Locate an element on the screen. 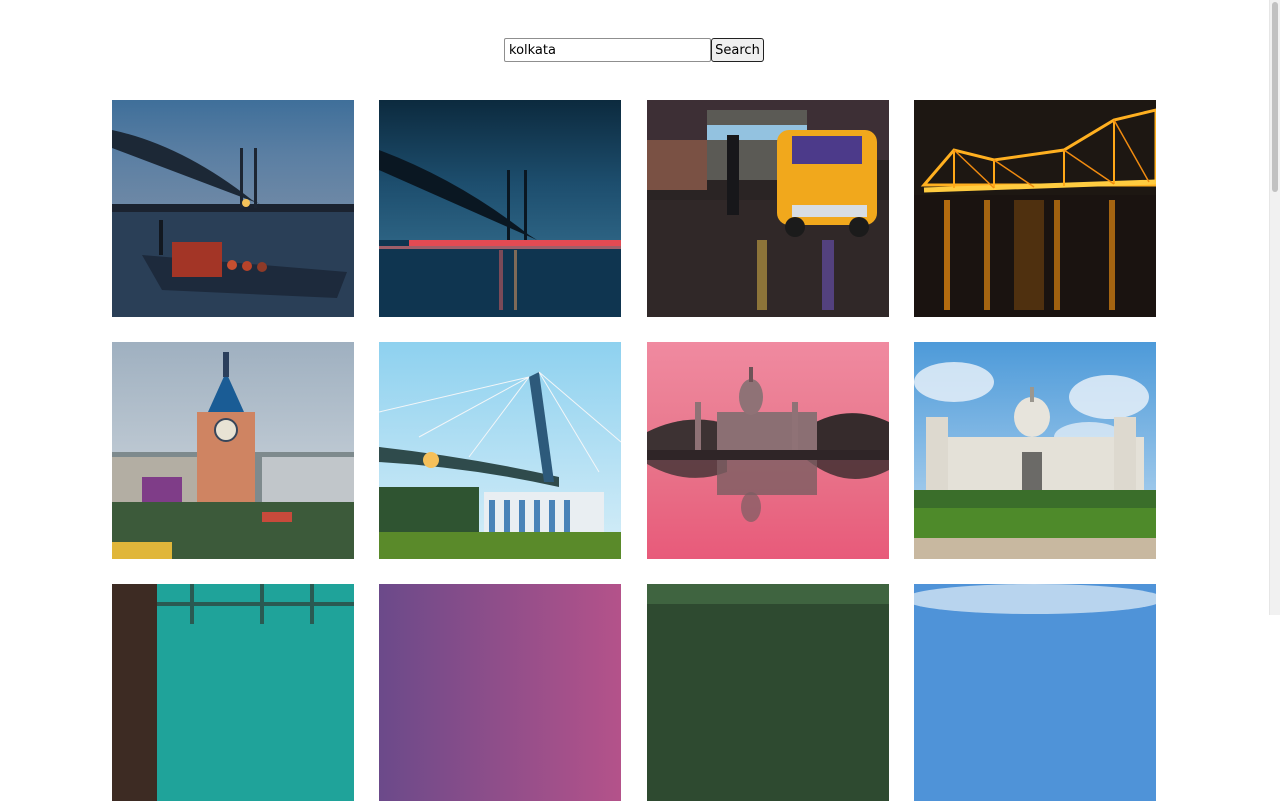  photo-victoria-day is located at coordinates (1034, 450).